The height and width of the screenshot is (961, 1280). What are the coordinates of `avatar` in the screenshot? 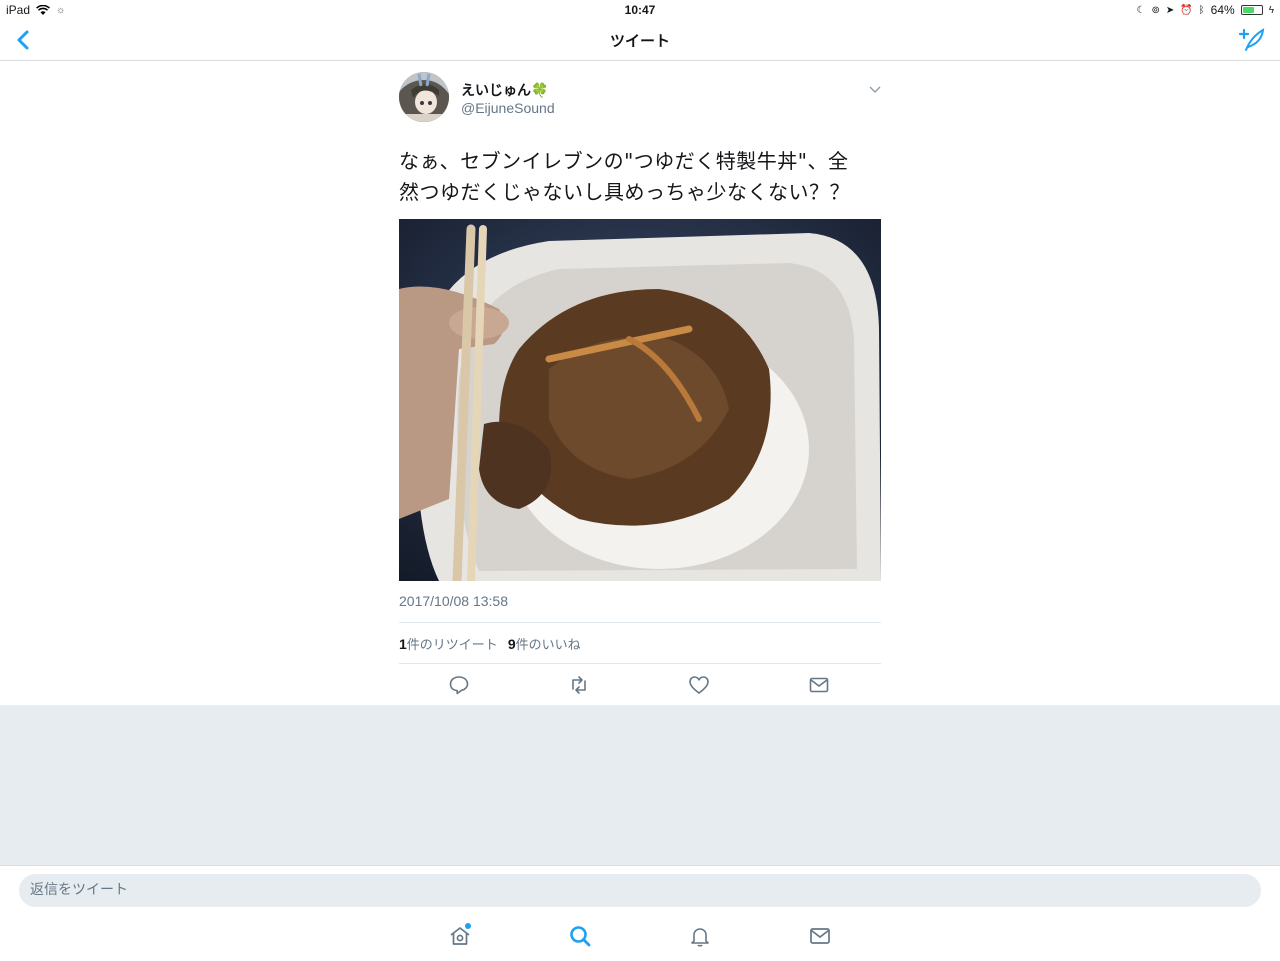 It's located at (424, 97).